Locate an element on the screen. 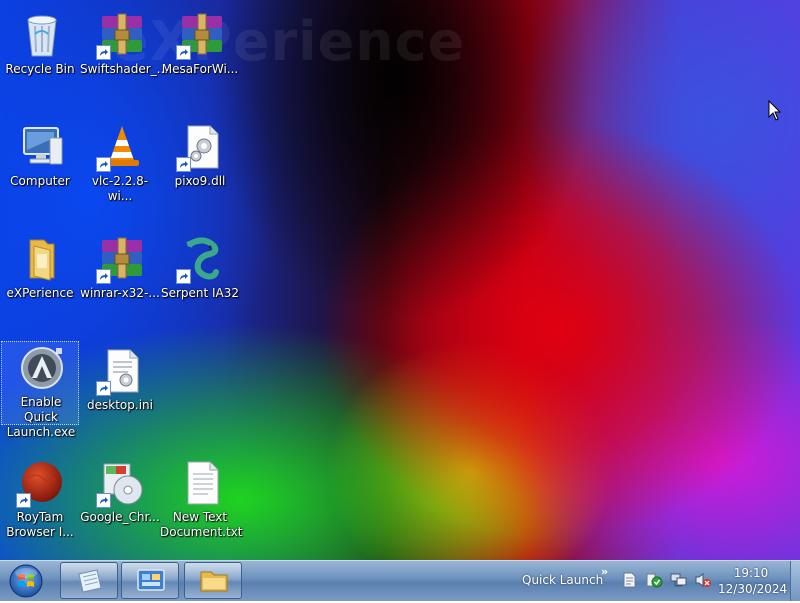 The height and width of the screenshot is (603, 800). desktop-icon-serpent-ia32: Serpent IA32 is located at coordinates (200, 270).